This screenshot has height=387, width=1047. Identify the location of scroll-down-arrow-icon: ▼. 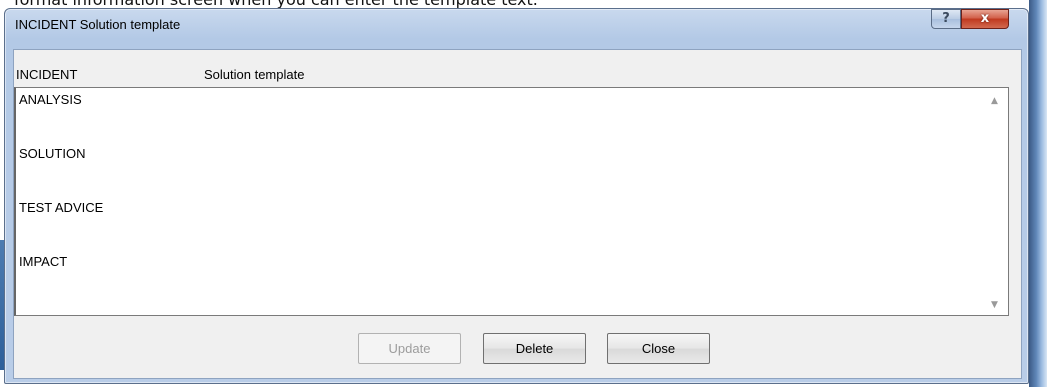
(994, 305).